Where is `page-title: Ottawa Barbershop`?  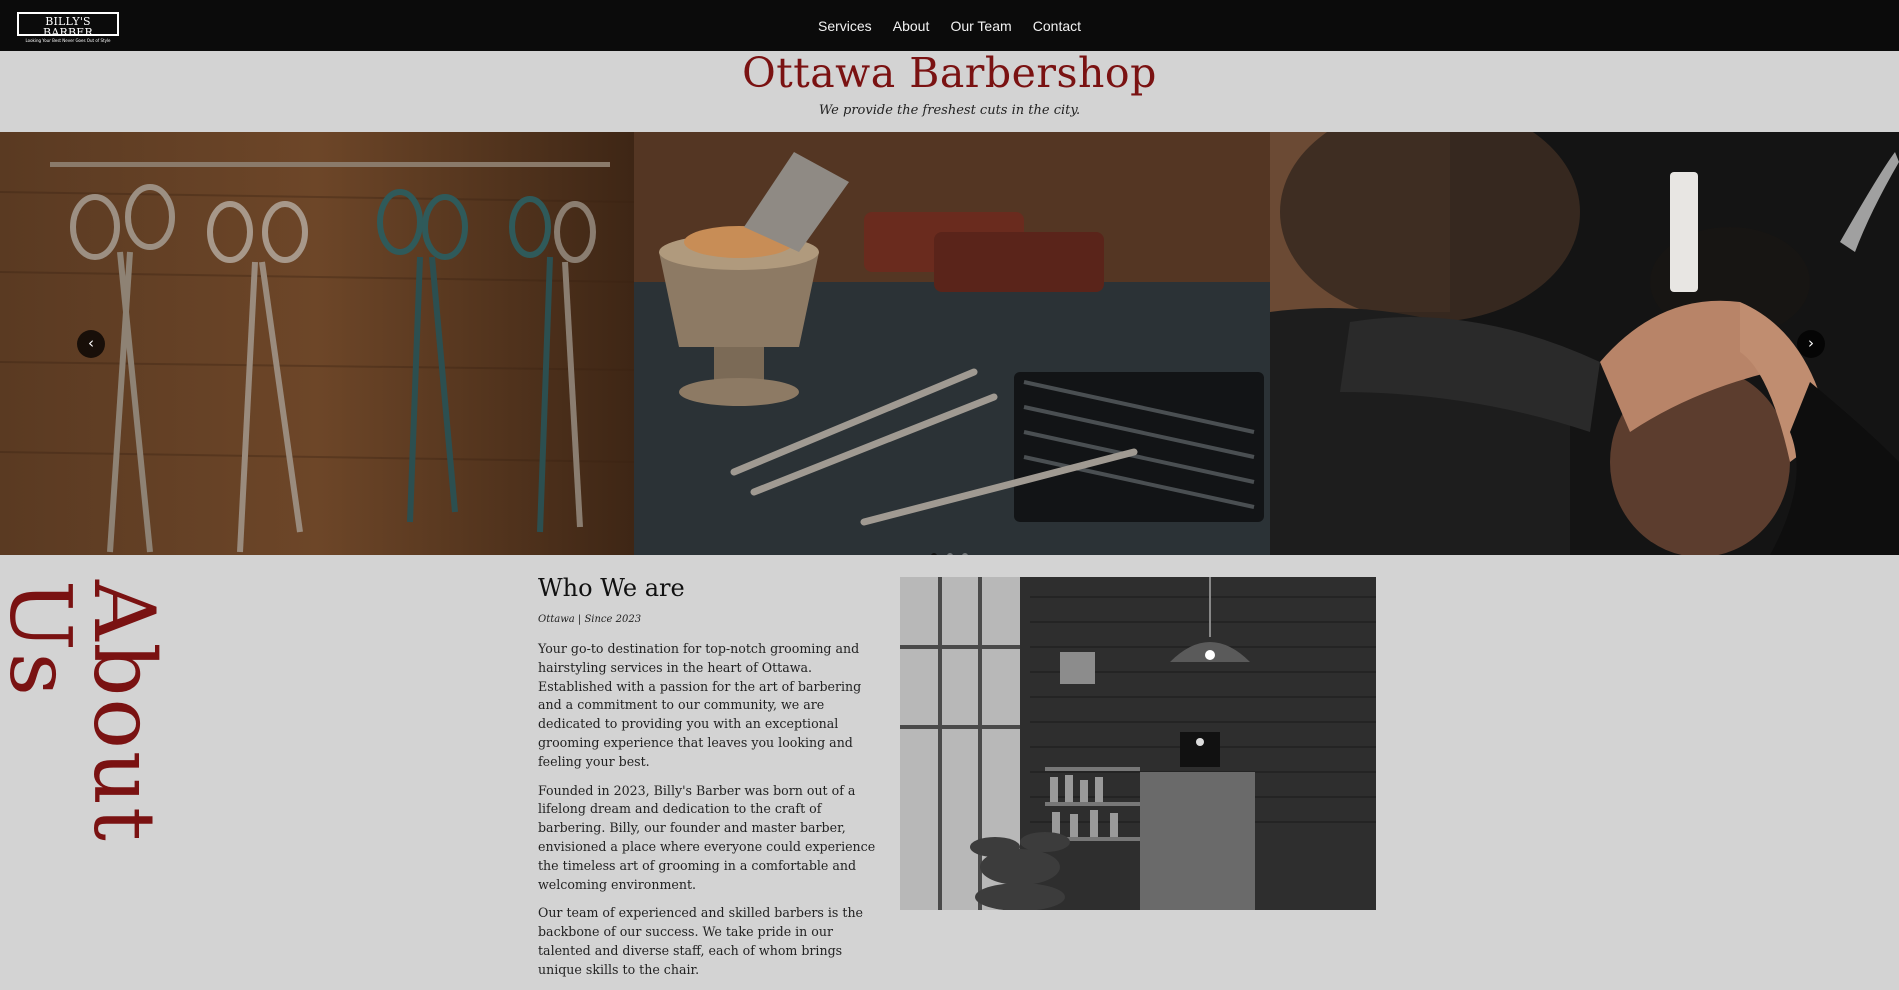
page-title: Ottawa Barbershop is located at coordinates (949, 73).